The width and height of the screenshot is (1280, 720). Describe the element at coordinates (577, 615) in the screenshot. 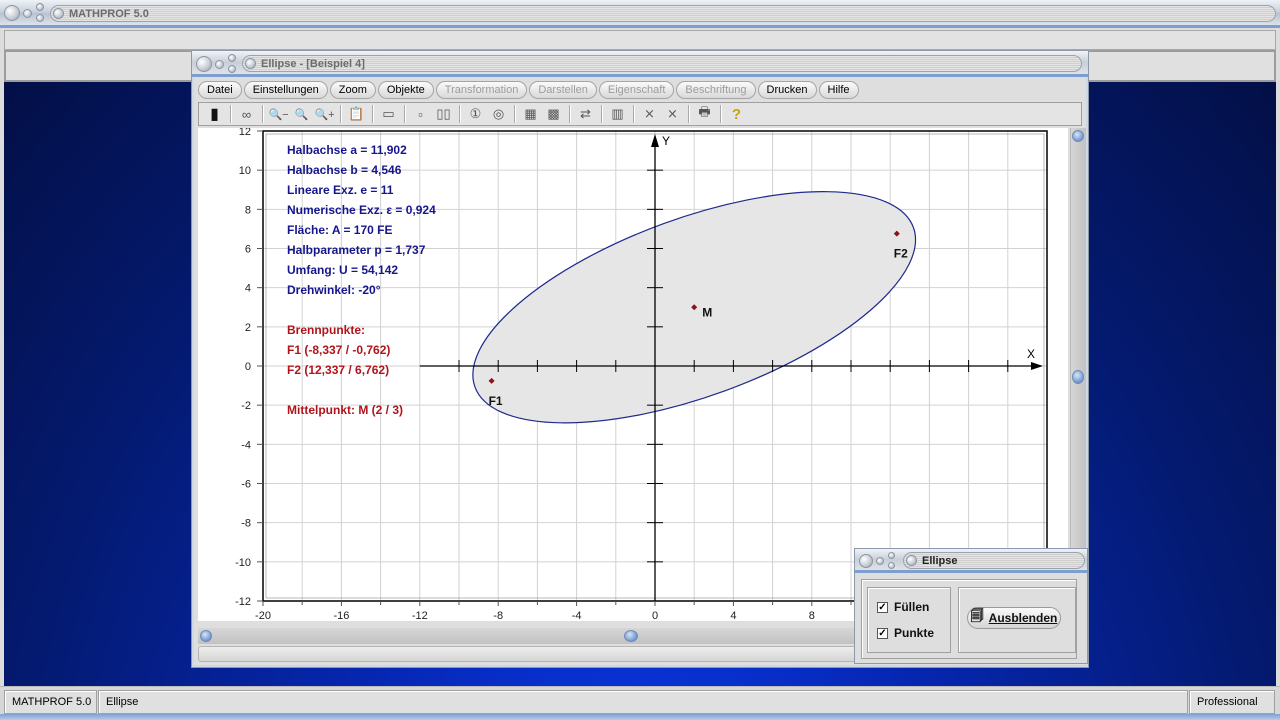

I see `x-tick-label: -4` at that location.